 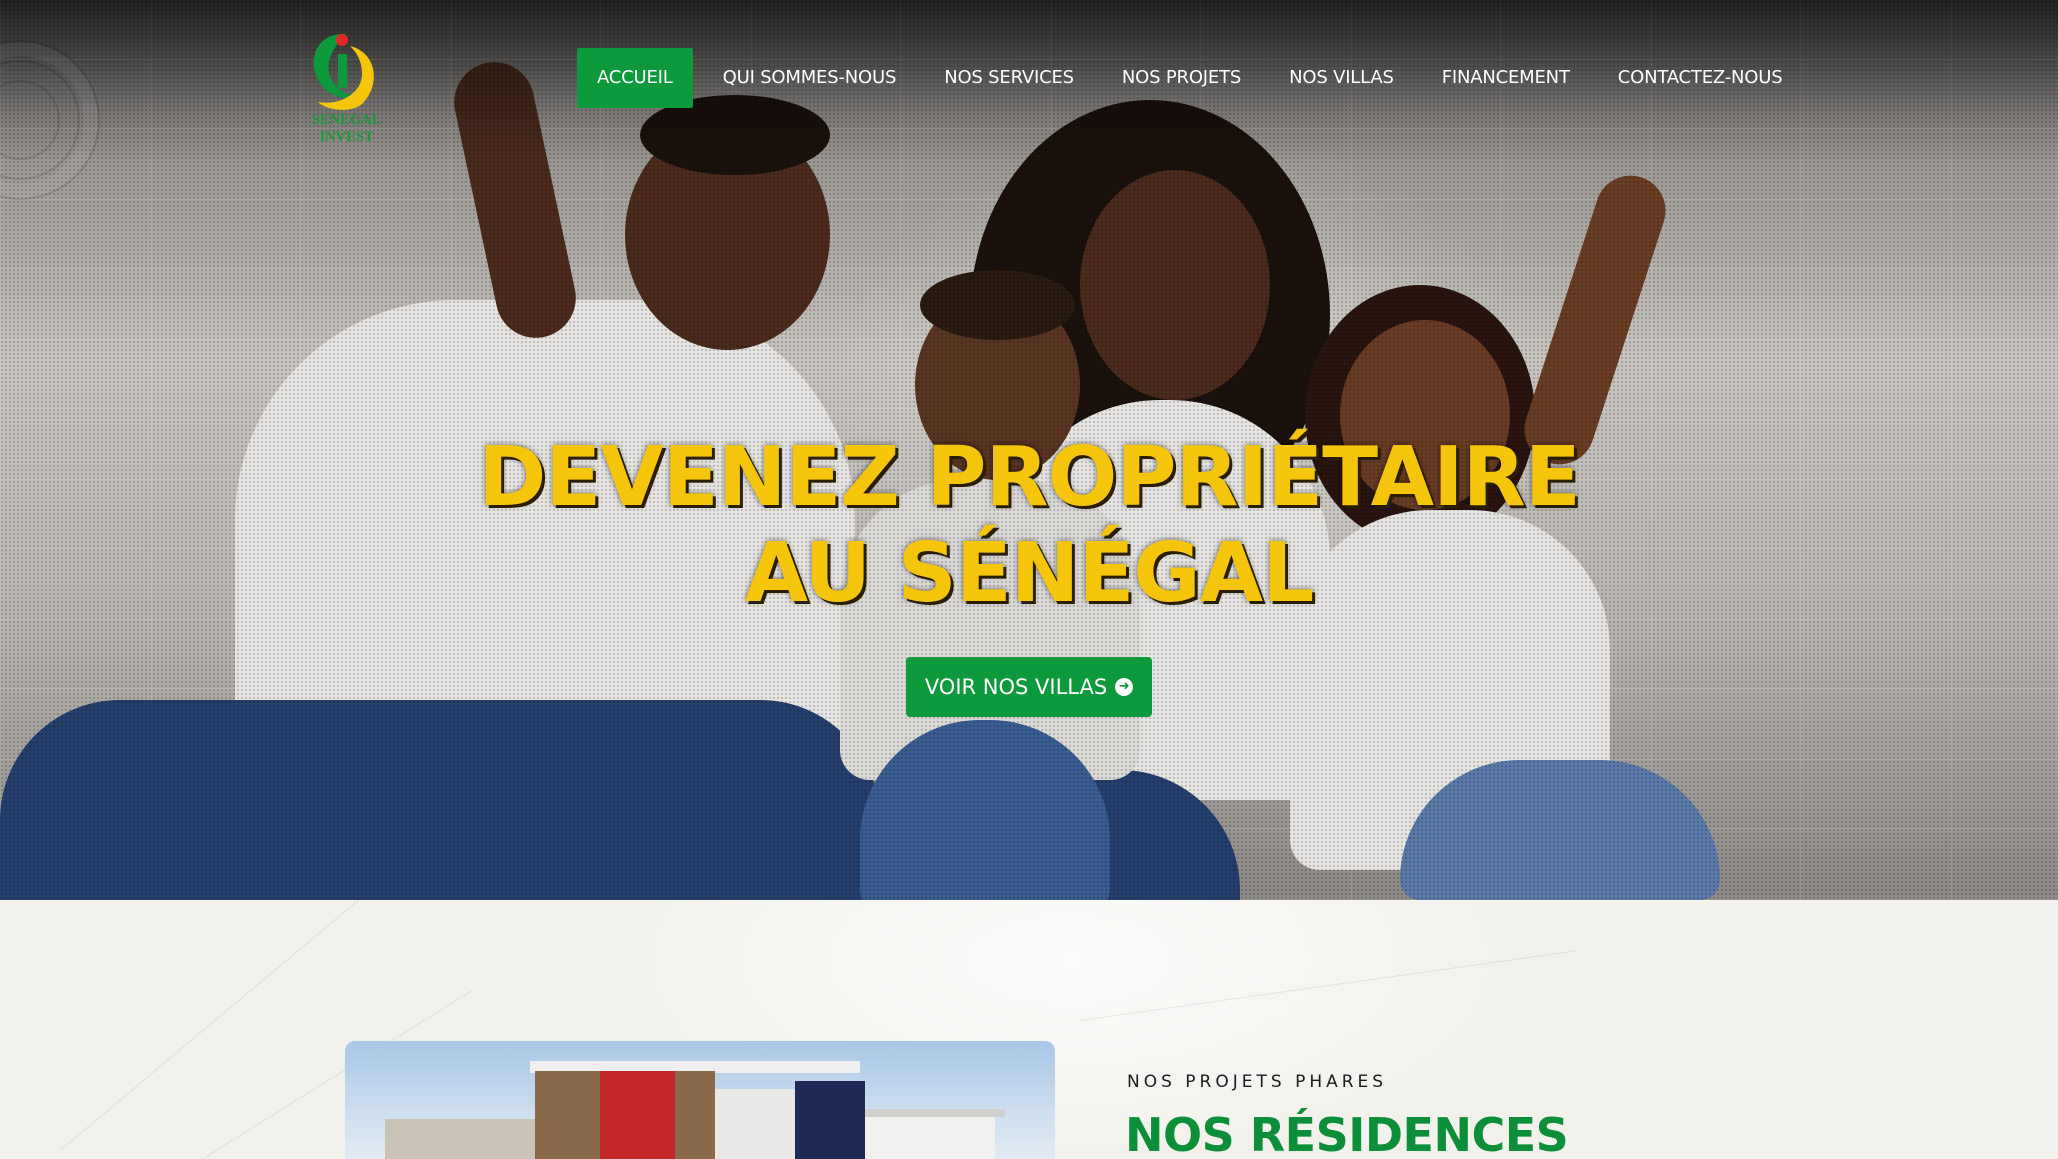 I want to click on hero-title-line-2: AU SÉNÉGAL, so click(x=1029, y=573).